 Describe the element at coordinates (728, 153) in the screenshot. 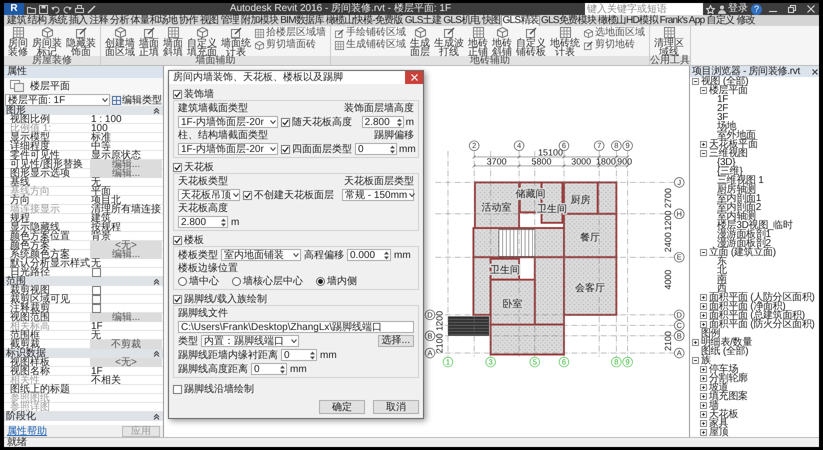

I see `tree-item: 三维视图` at that location.